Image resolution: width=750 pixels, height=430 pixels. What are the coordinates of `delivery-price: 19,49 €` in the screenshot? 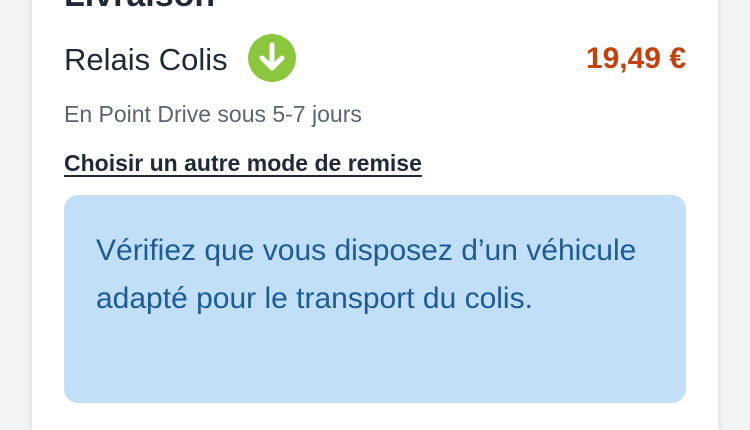 It's located at (635, 58).